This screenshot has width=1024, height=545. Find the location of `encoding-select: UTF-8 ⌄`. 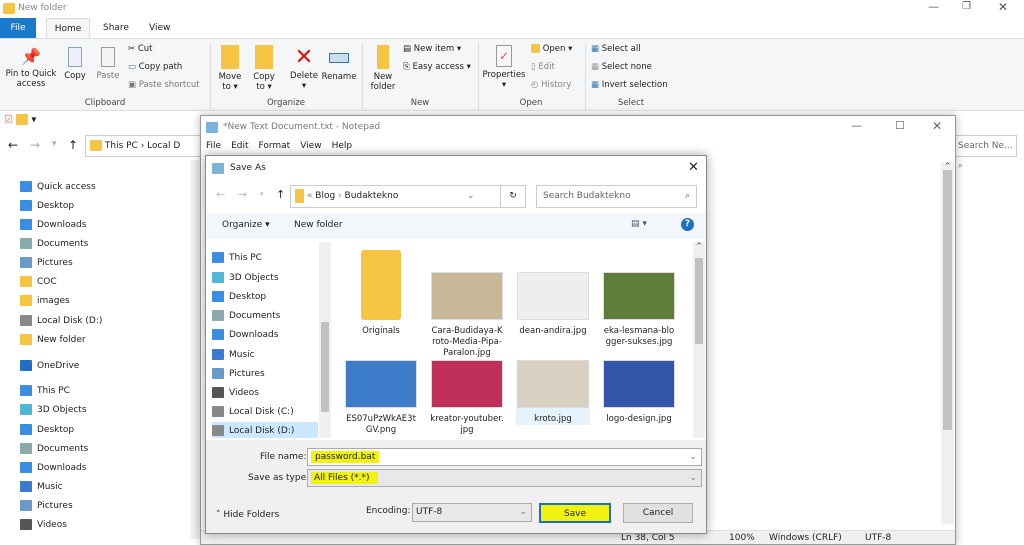

encoding-select: UTF-8 ⌄ is located at coordinates (472, 512).